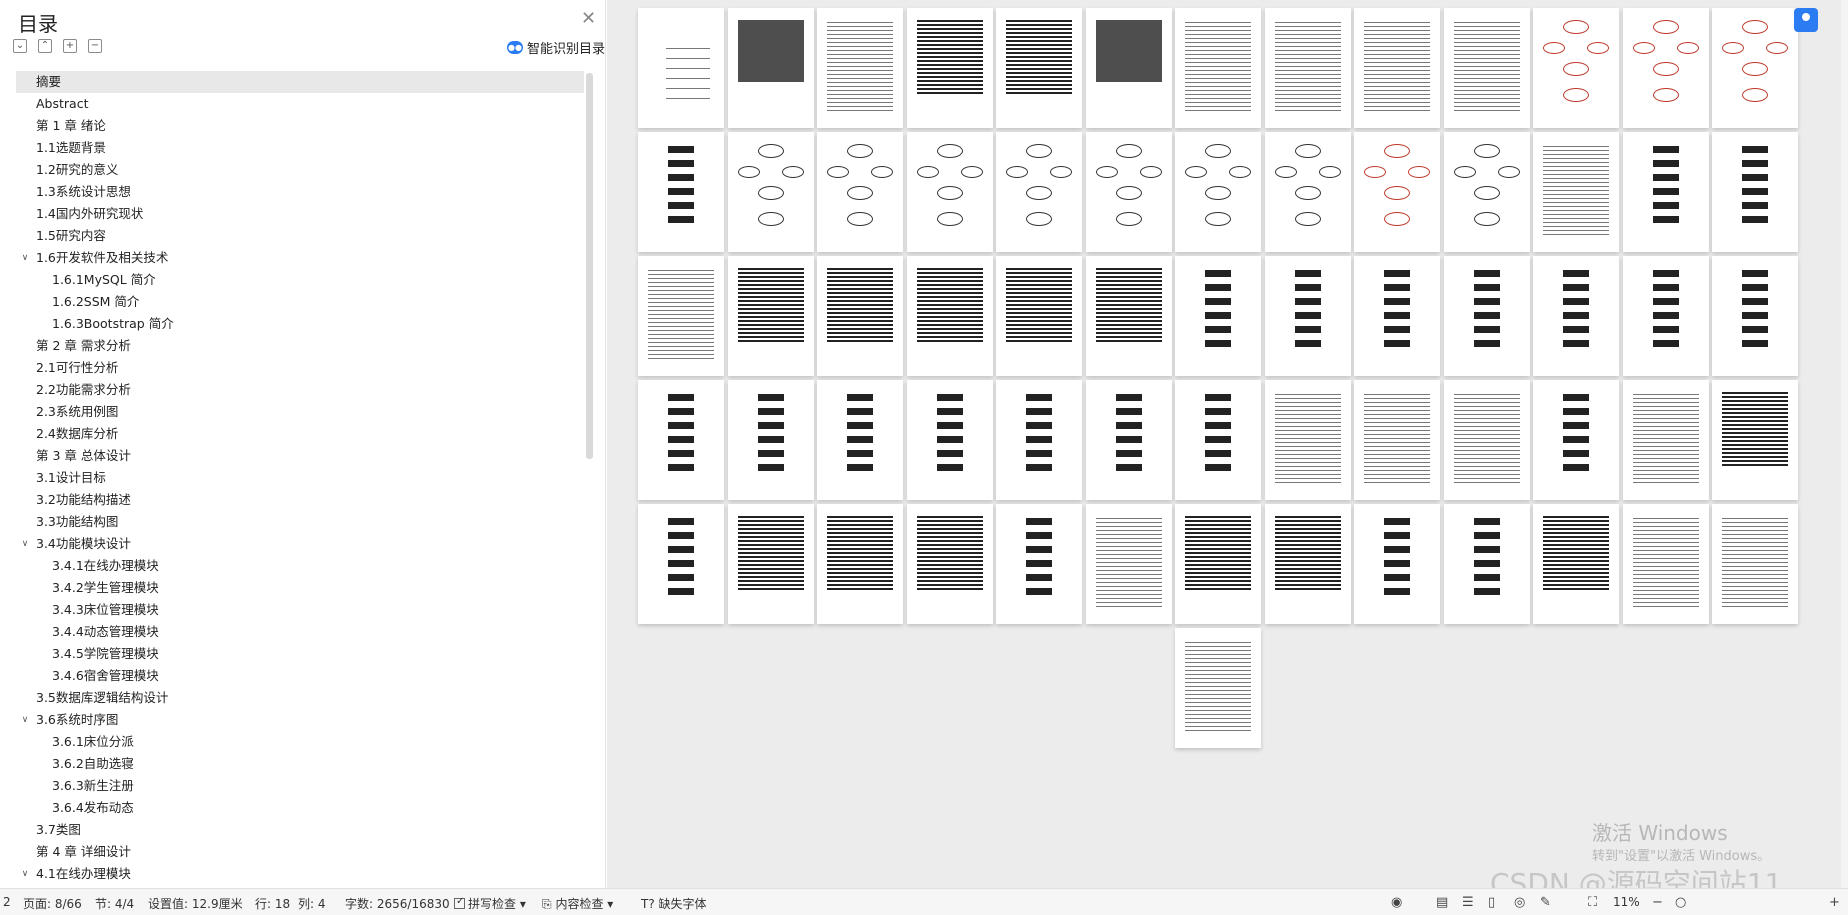 The height and width of the screenshot is (915, 1848). I want to click on missing-font-button: T? 缺失字体, so click(674, 903).